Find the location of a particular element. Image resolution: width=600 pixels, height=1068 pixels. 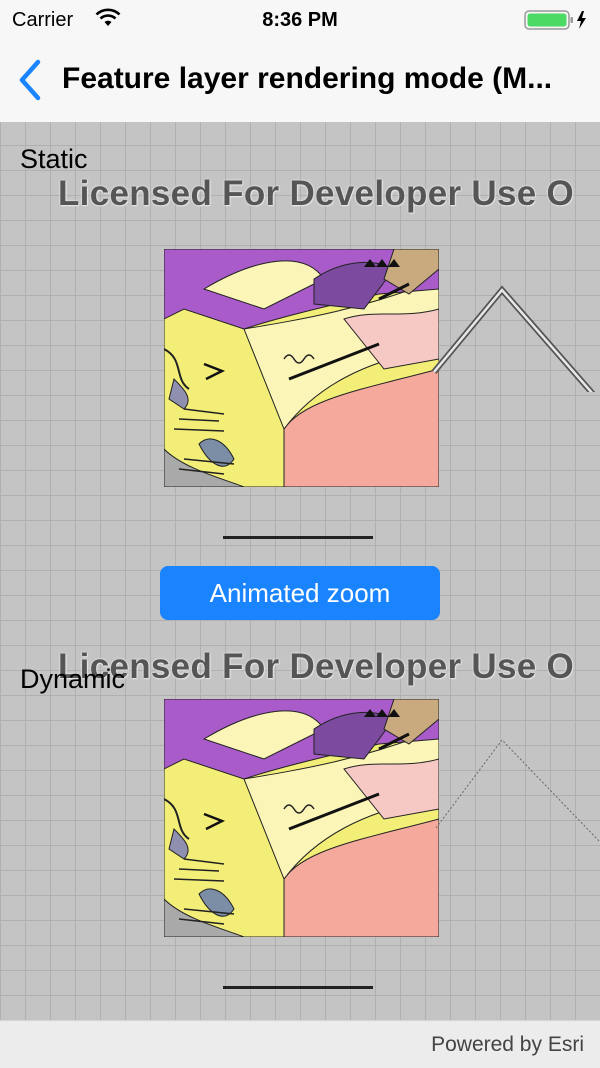

animated-zoom-button: Animated zoom is located at coordinates (300, 593).